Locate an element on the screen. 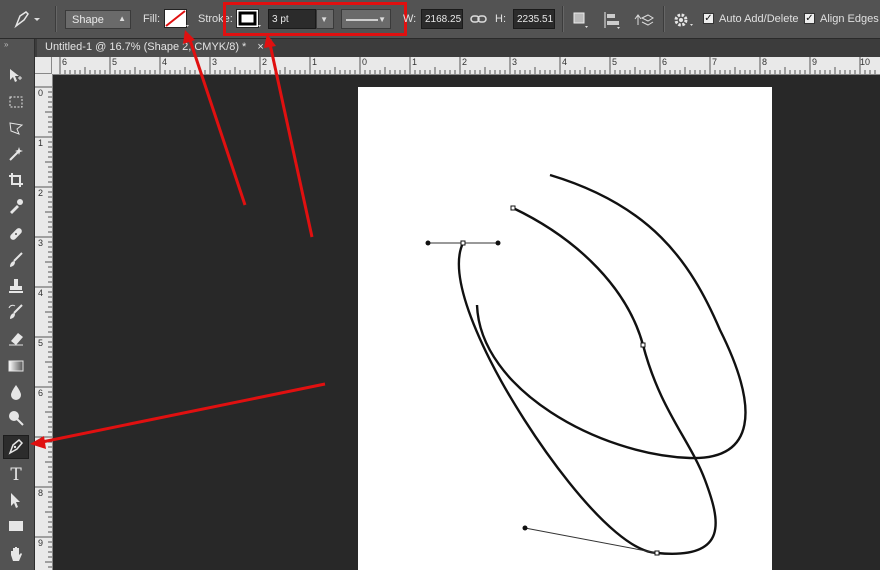 This screenshot has width=880, height=570. brush-tool is located at coordinates (16, 261).